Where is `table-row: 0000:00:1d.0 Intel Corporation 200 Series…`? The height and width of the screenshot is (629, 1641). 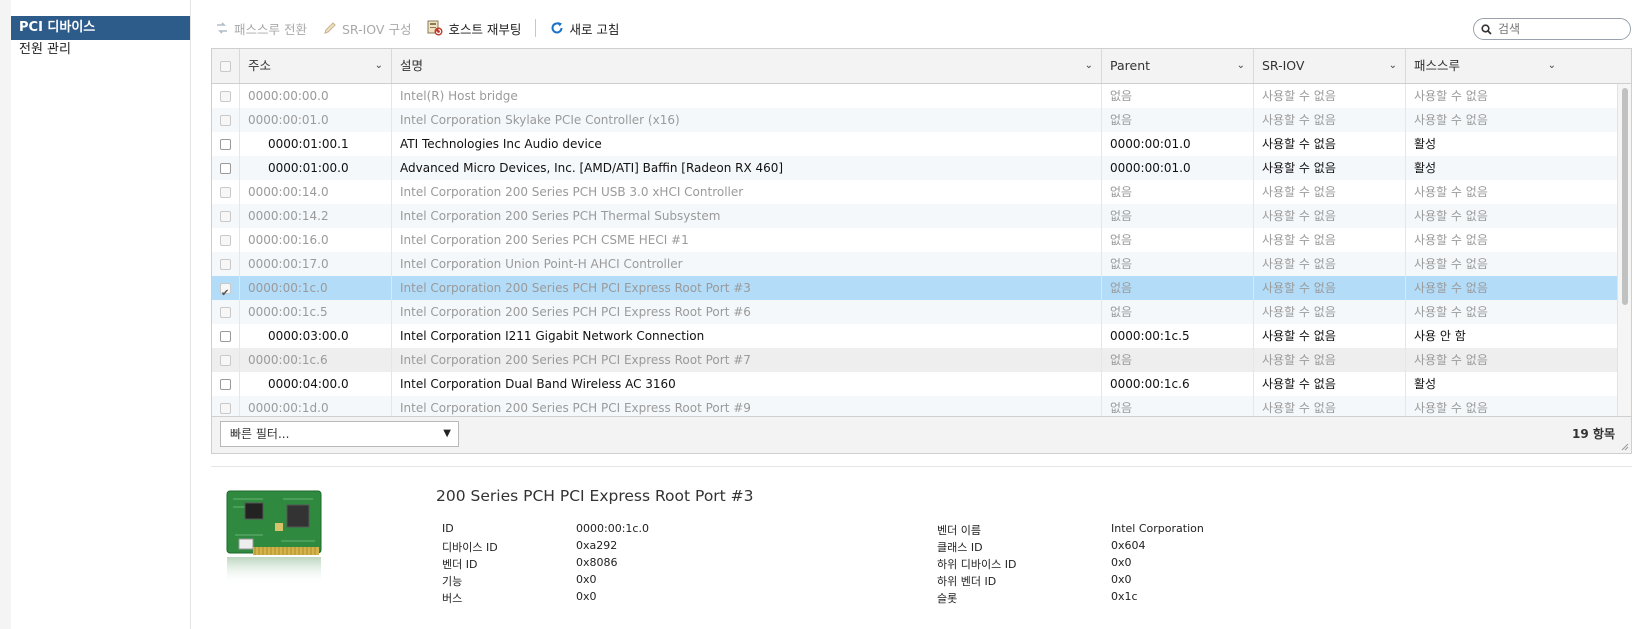
table-row: 0000:00:1d.0 Intel Corporation 200 Series… is located at coordinates (914, 406).